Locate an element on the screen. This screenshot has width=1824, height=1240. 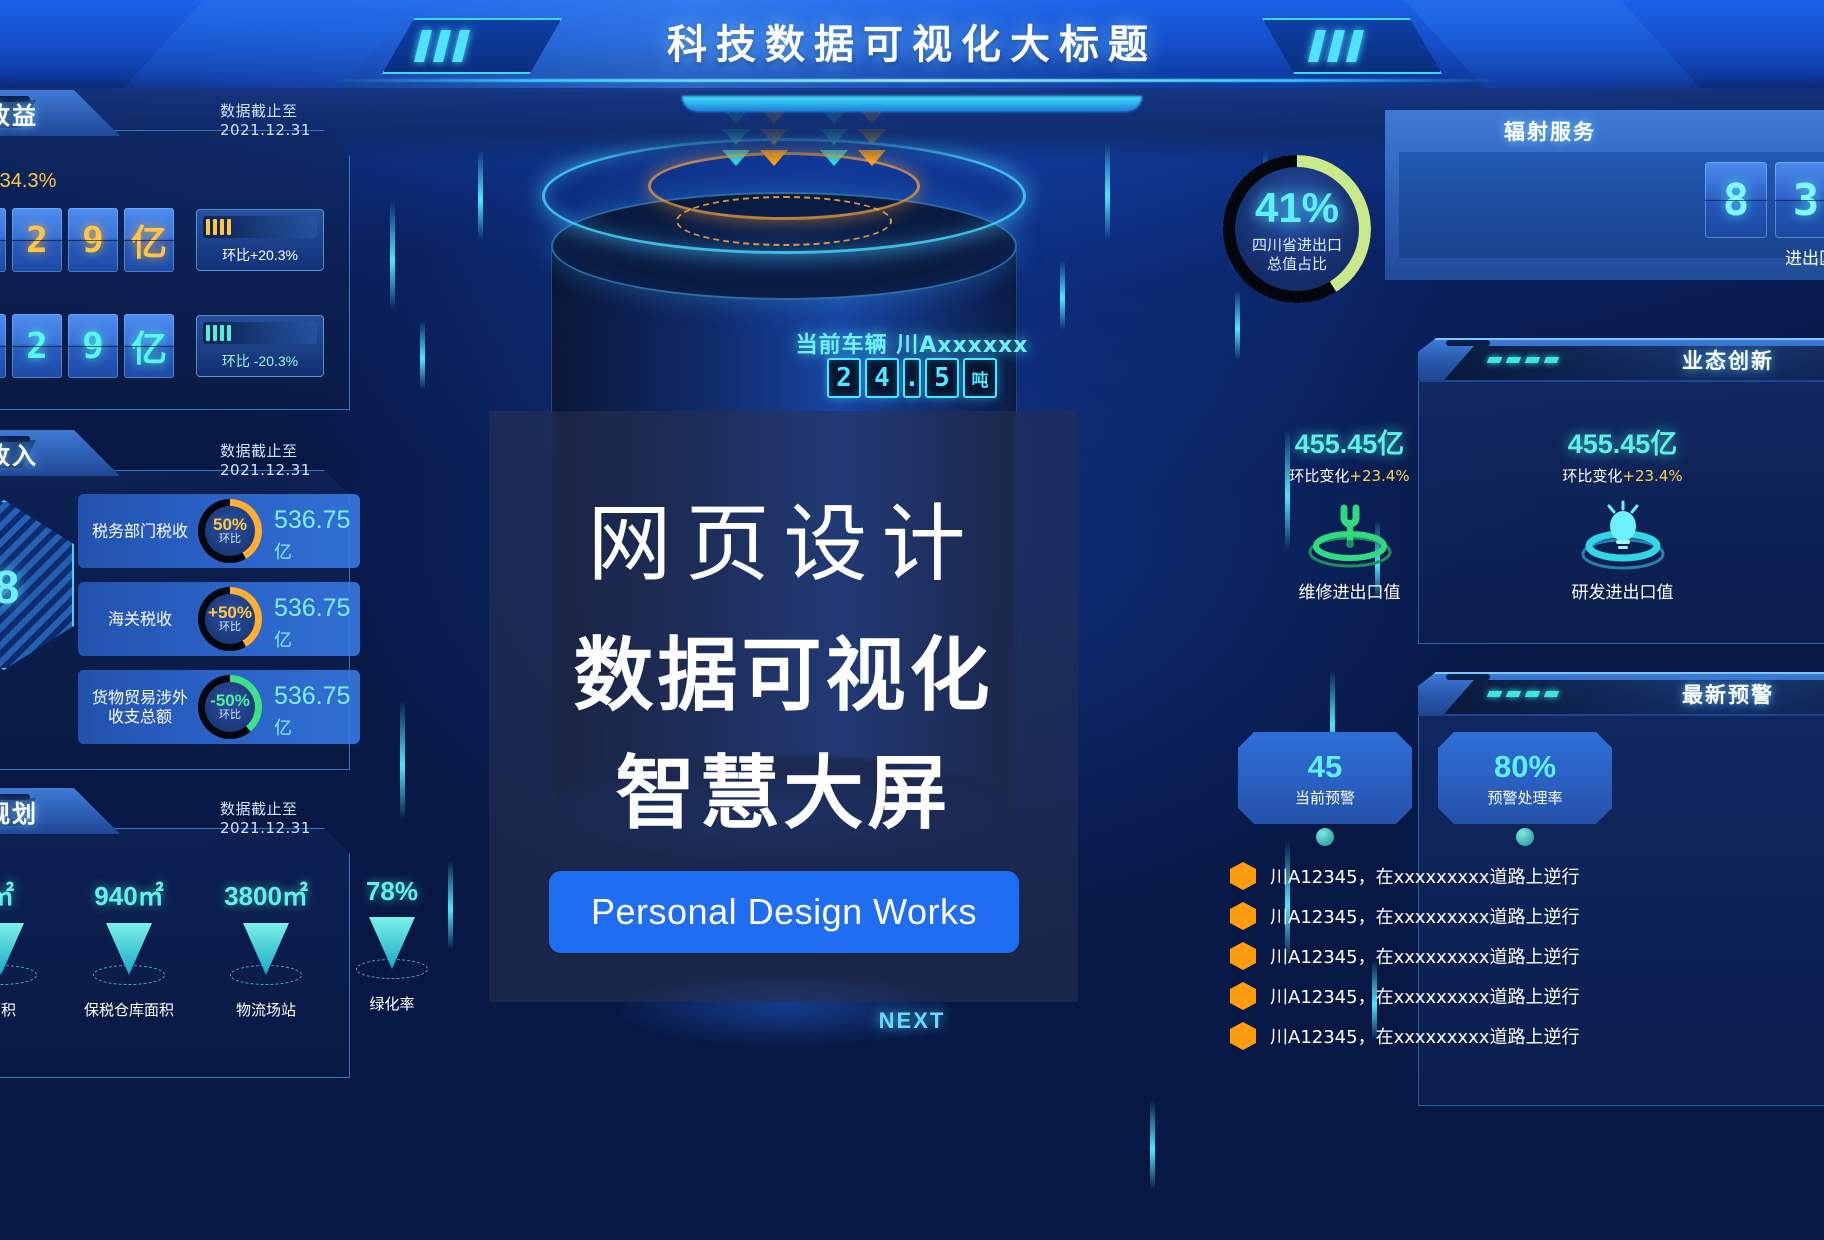
income-row: 货物贸易涉外收支总额 -50% 环比 536.75 亿 is located at coordinates (219, 707).